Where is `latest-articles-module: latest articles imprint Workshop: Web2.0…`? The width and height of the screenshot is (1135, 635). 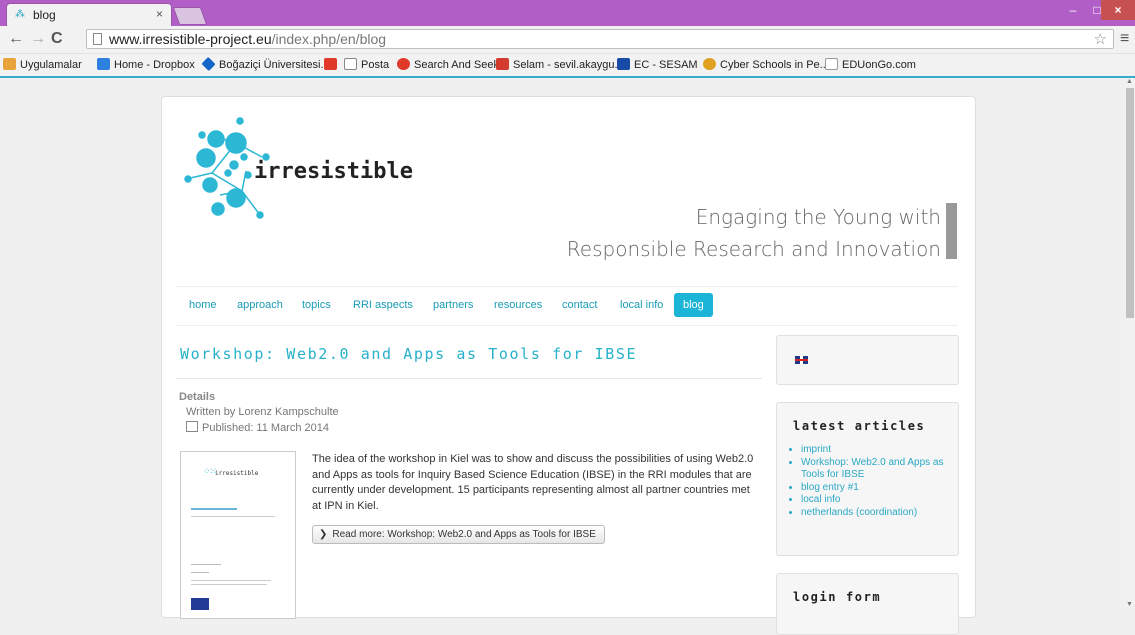
latest-articles-module: latest articles imprint Workshop: Web2.0… is located at coordinates (867, 479).